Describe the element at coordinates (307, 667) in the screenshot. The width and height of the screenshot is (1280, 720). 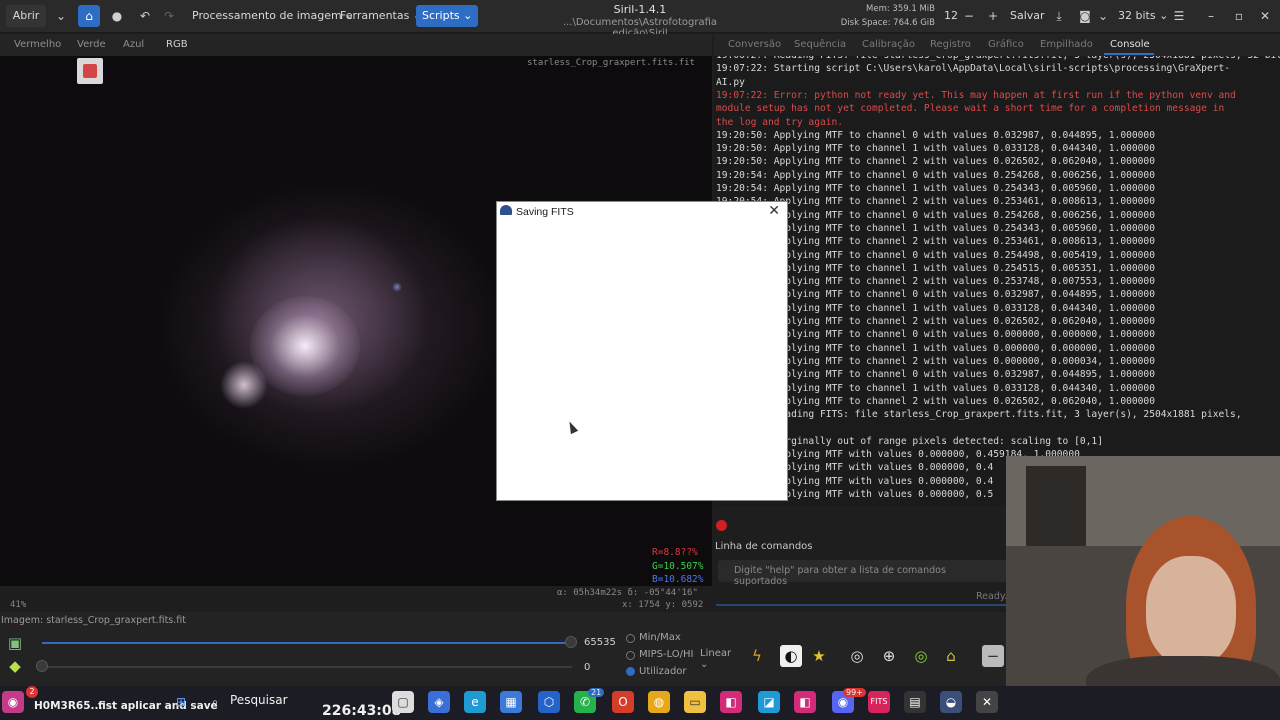
I see `low-slider-track` at that location.